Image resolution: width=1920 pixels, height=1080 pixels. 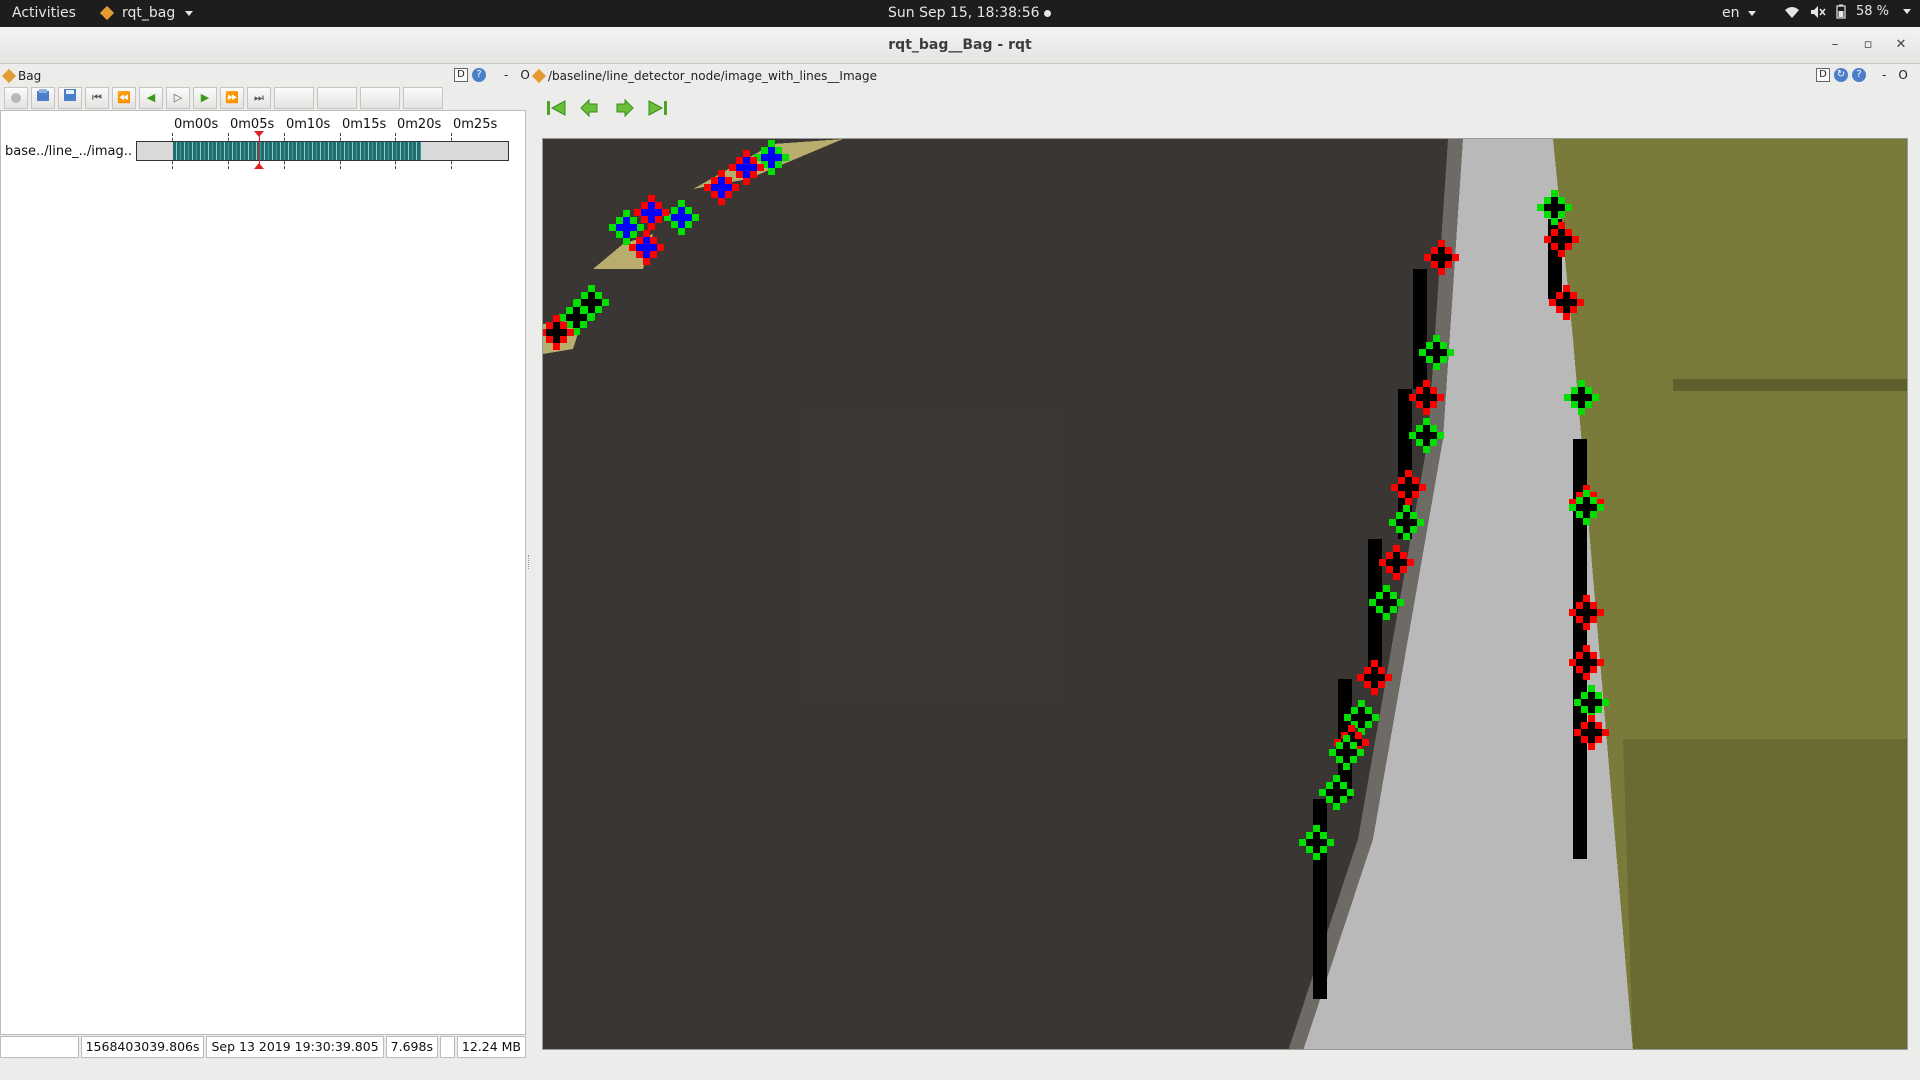 What do you see at coordinates (590, 108) in the screenshot?
I see `previous-frame-button` at bounding box center [590, 108].